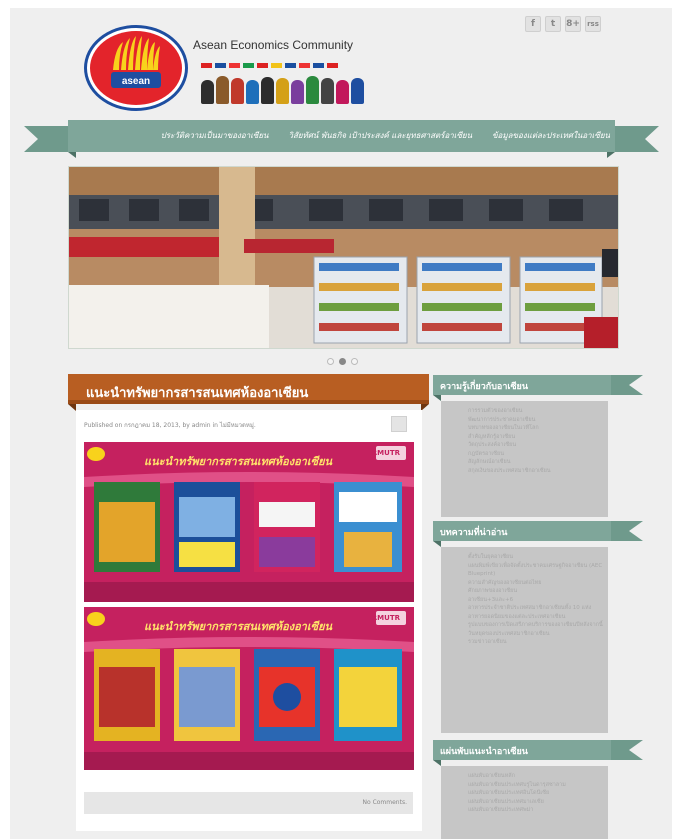 The width and height of the screenshot is (679, 839). What do you see at coordinates (249, 688) in the screenshot?
I see `post-banner-2: แนะนำทรัพยากรสารสนเทศห้องอาเซียน RMUTR` at bounding box center [249, 688].